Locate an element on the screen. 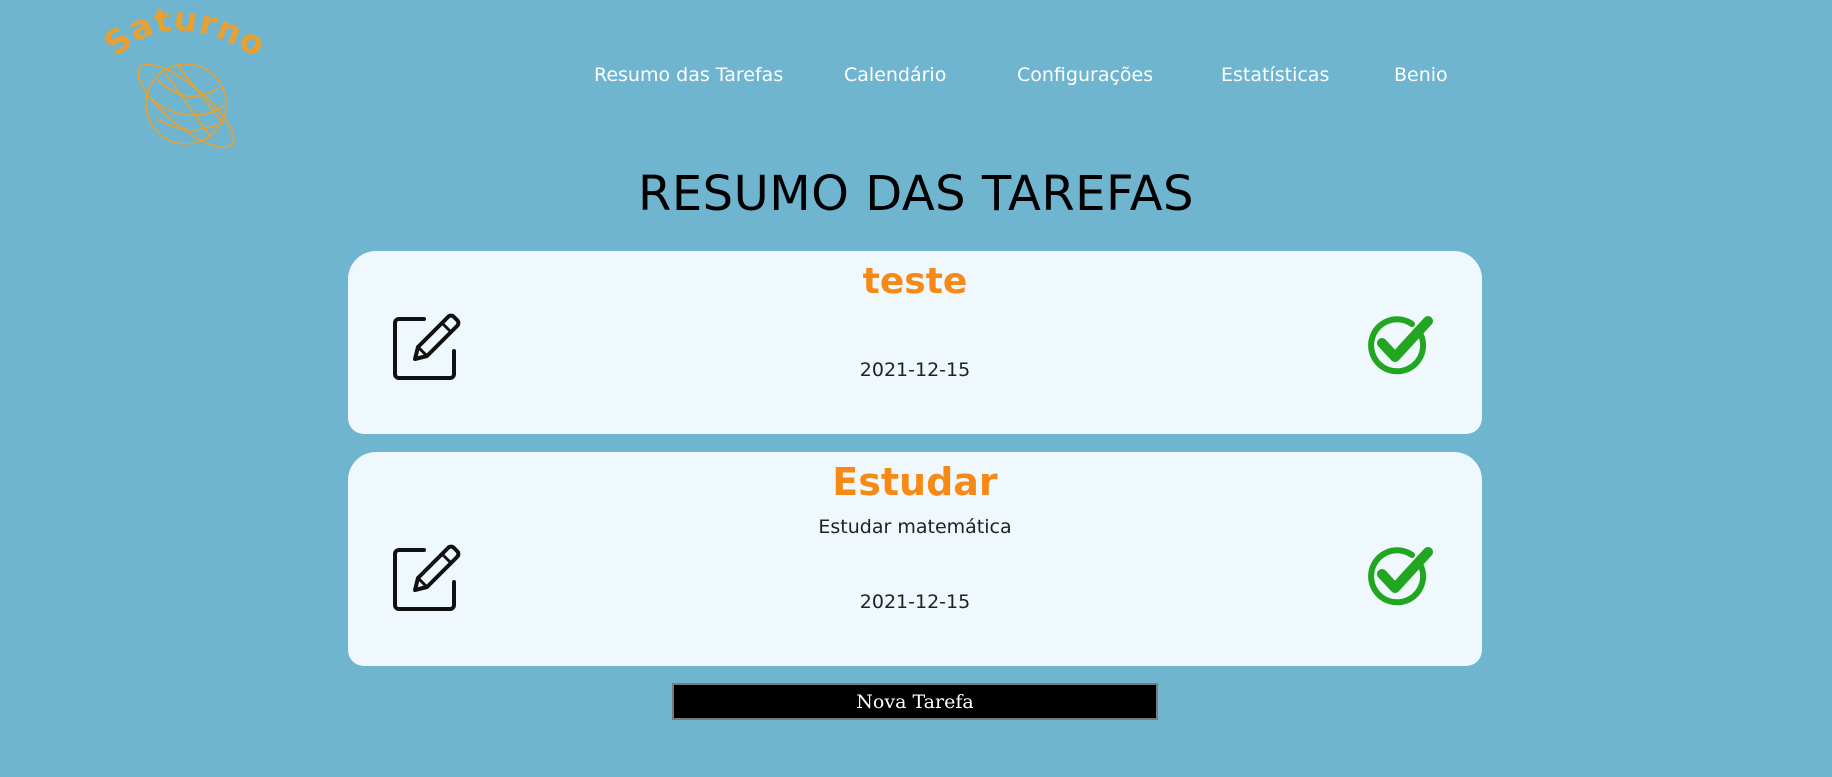 This screenshot has height=777, width=1832. task-description: Estudar matemática is located at coordinates (915, 527).